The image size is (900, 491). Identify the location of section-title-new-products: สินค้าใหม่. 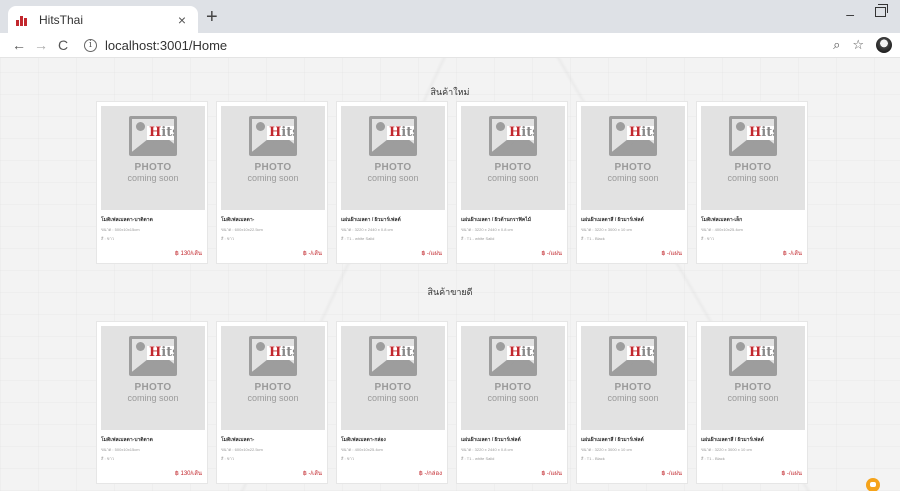
(450, 92).